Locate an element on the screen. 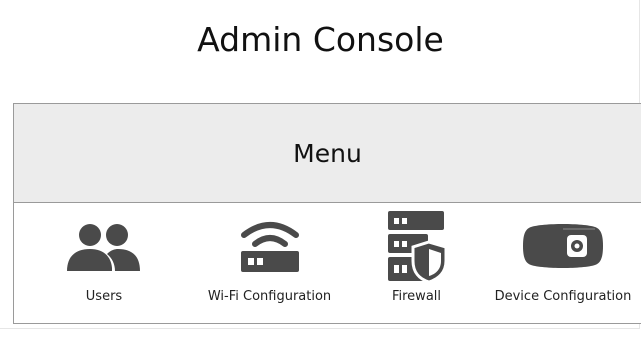  menu-item-label: Users is located at coordinates (104, 296).